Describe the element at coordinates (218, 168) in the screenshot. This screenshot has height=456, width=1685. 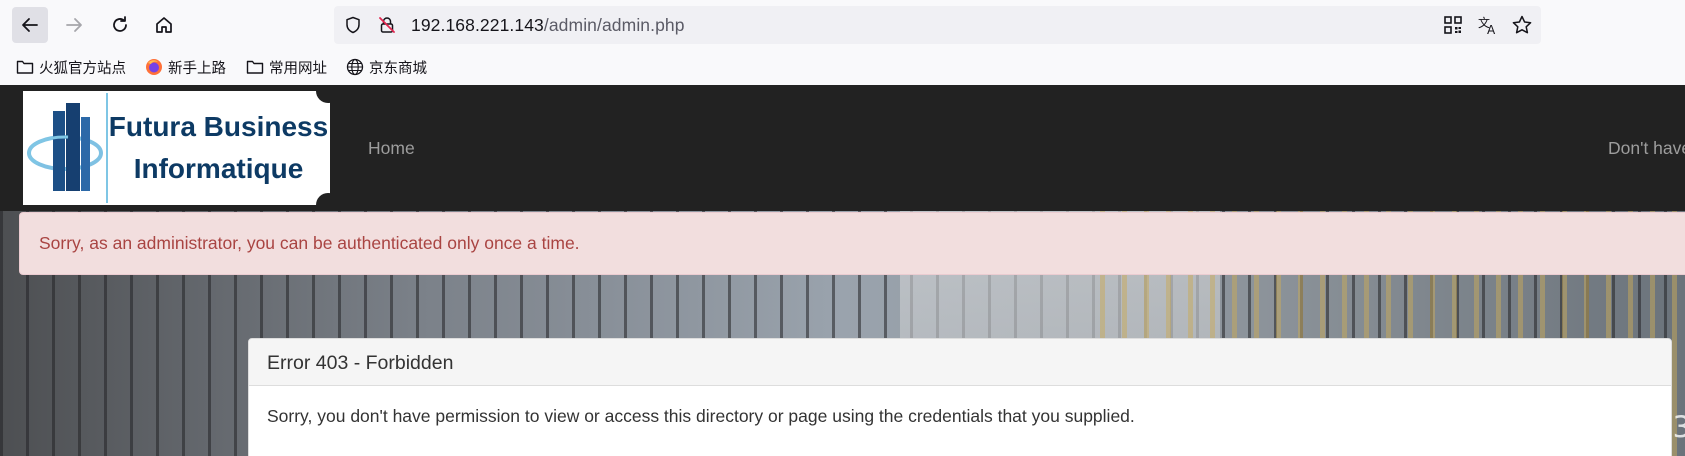
I see `logo-title-line2: Informatique` at that location.